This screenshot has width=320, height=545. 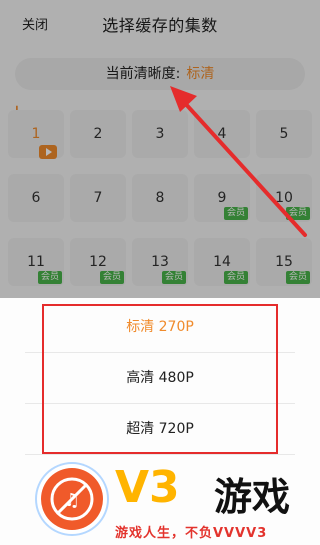 What do you see at coordinates (183, 99) in the screenshot?
I see `annotation-arrow-head` at bounding box center [183, 99].